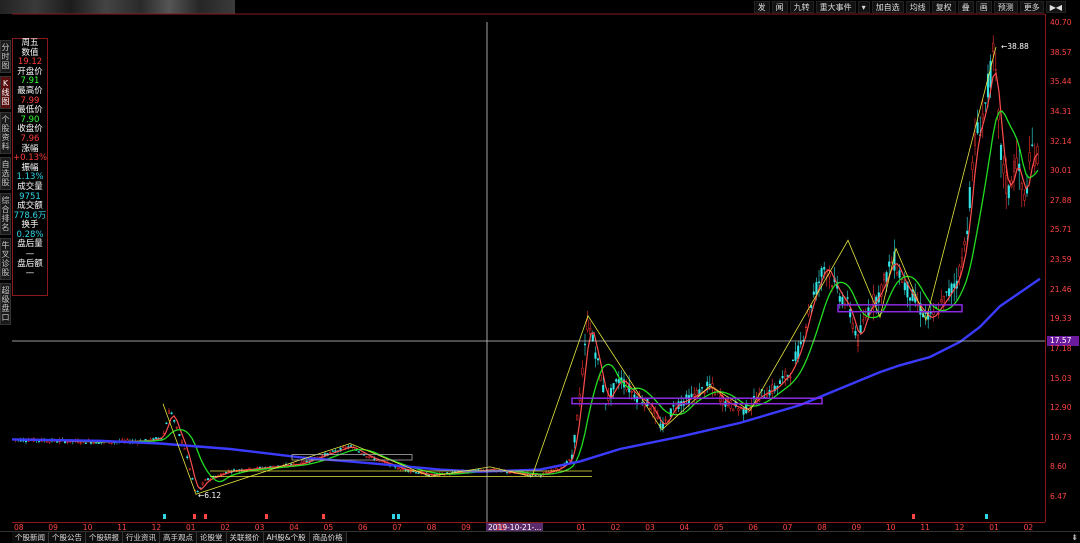 This screenshot has height=543, width=1080. Describe the element at coordinates (1061, 111) in the screenshot. I see `price-tick-label: 34.31` at that location.